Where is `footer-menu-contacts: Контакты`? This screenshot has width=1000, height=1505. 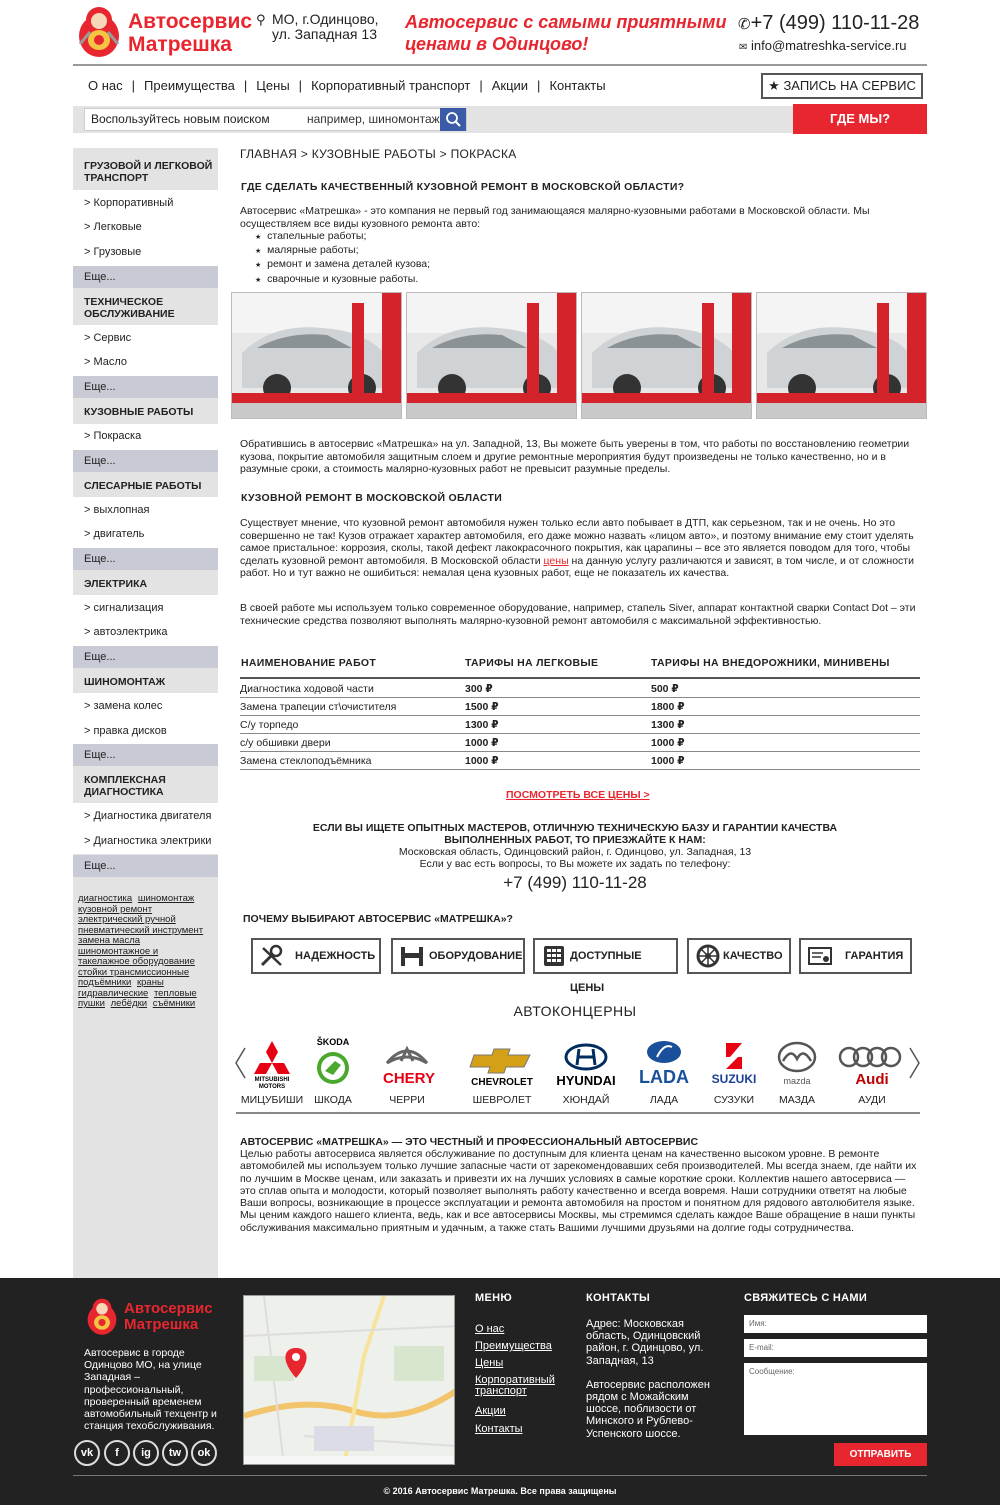
footer-menu-contacts: Контакты is located at coordinates (499, 1429).